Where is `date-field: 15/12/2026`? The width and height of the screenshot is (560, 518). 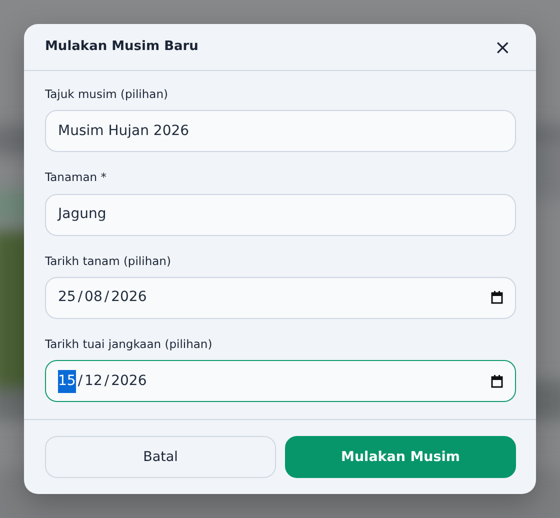
date-field: 15/12/2026 is located at coordinates (280, 381).